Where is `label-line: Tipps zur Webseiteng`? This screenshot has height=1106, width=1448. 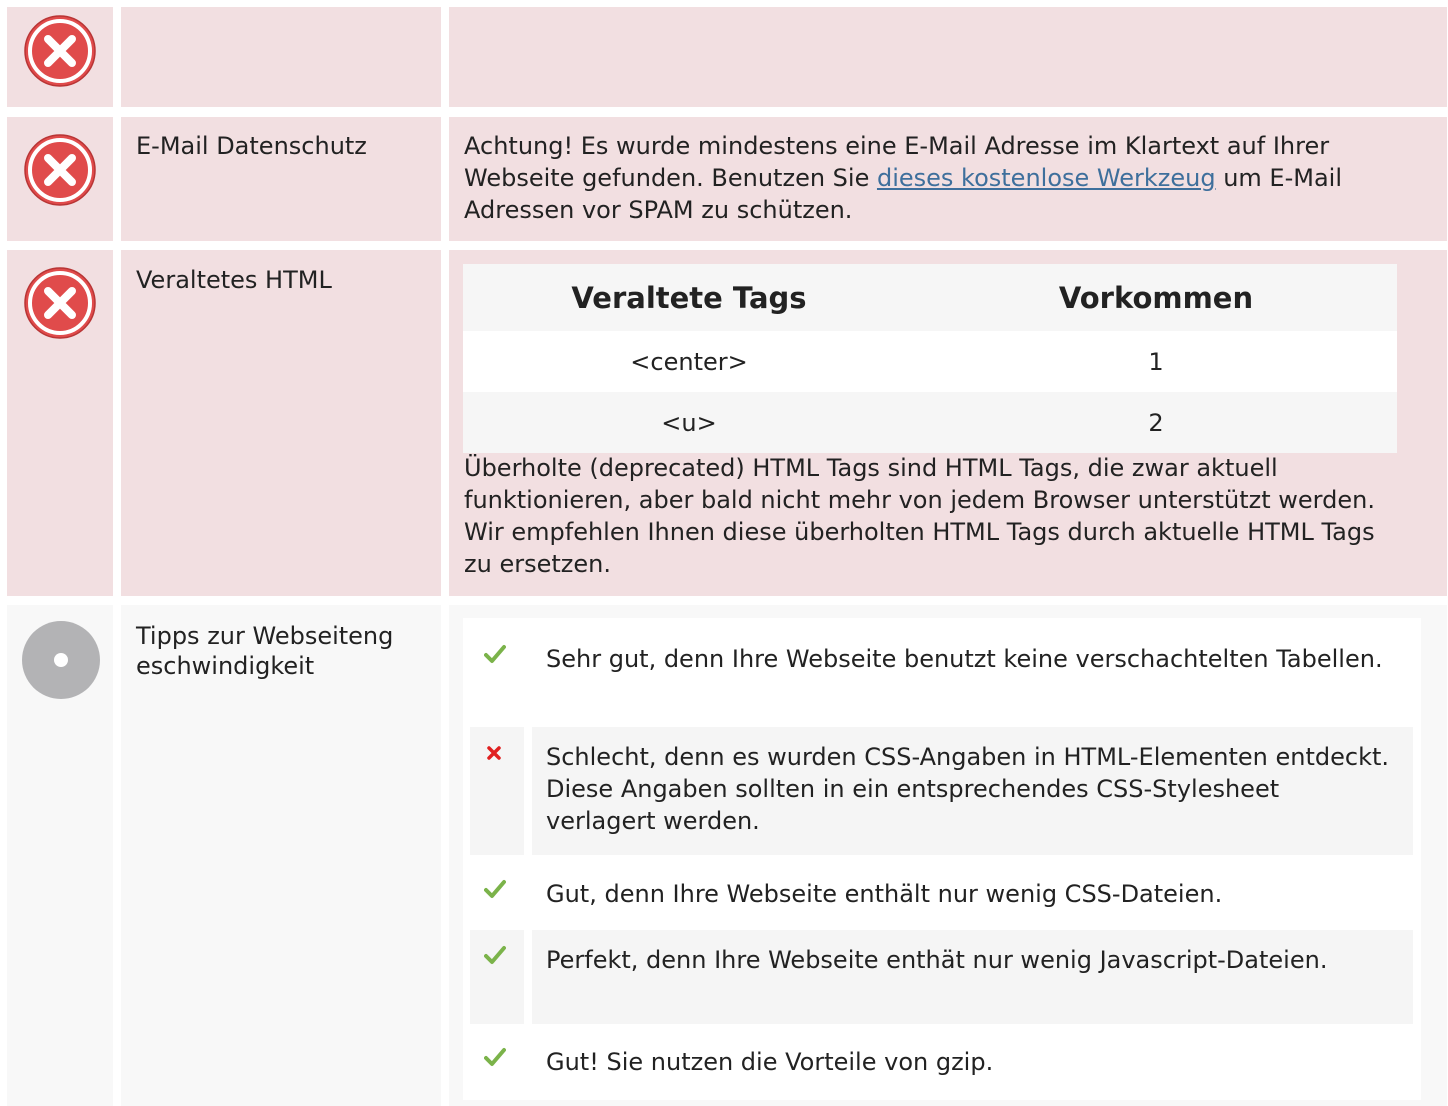 label-line: Tipps zur Webseiteng is located at coordinates (265, 636).